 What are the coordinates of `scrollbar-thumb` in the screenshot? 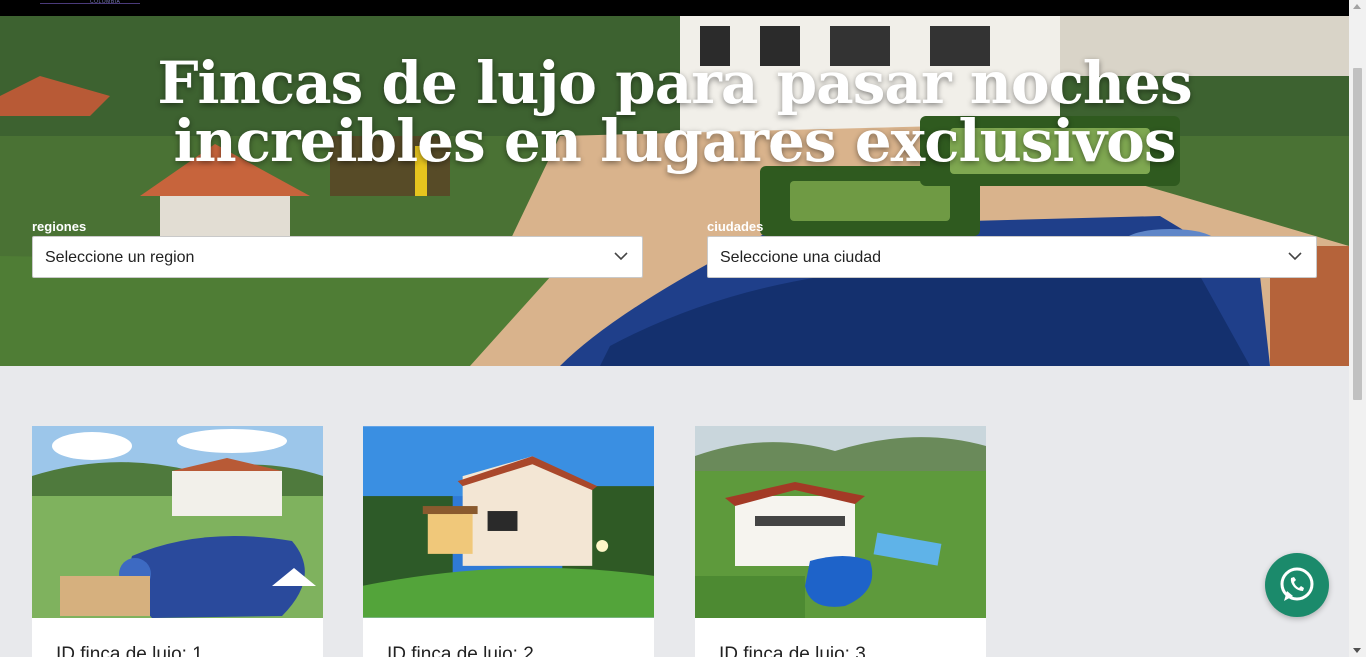 It's located at (1357, 234).